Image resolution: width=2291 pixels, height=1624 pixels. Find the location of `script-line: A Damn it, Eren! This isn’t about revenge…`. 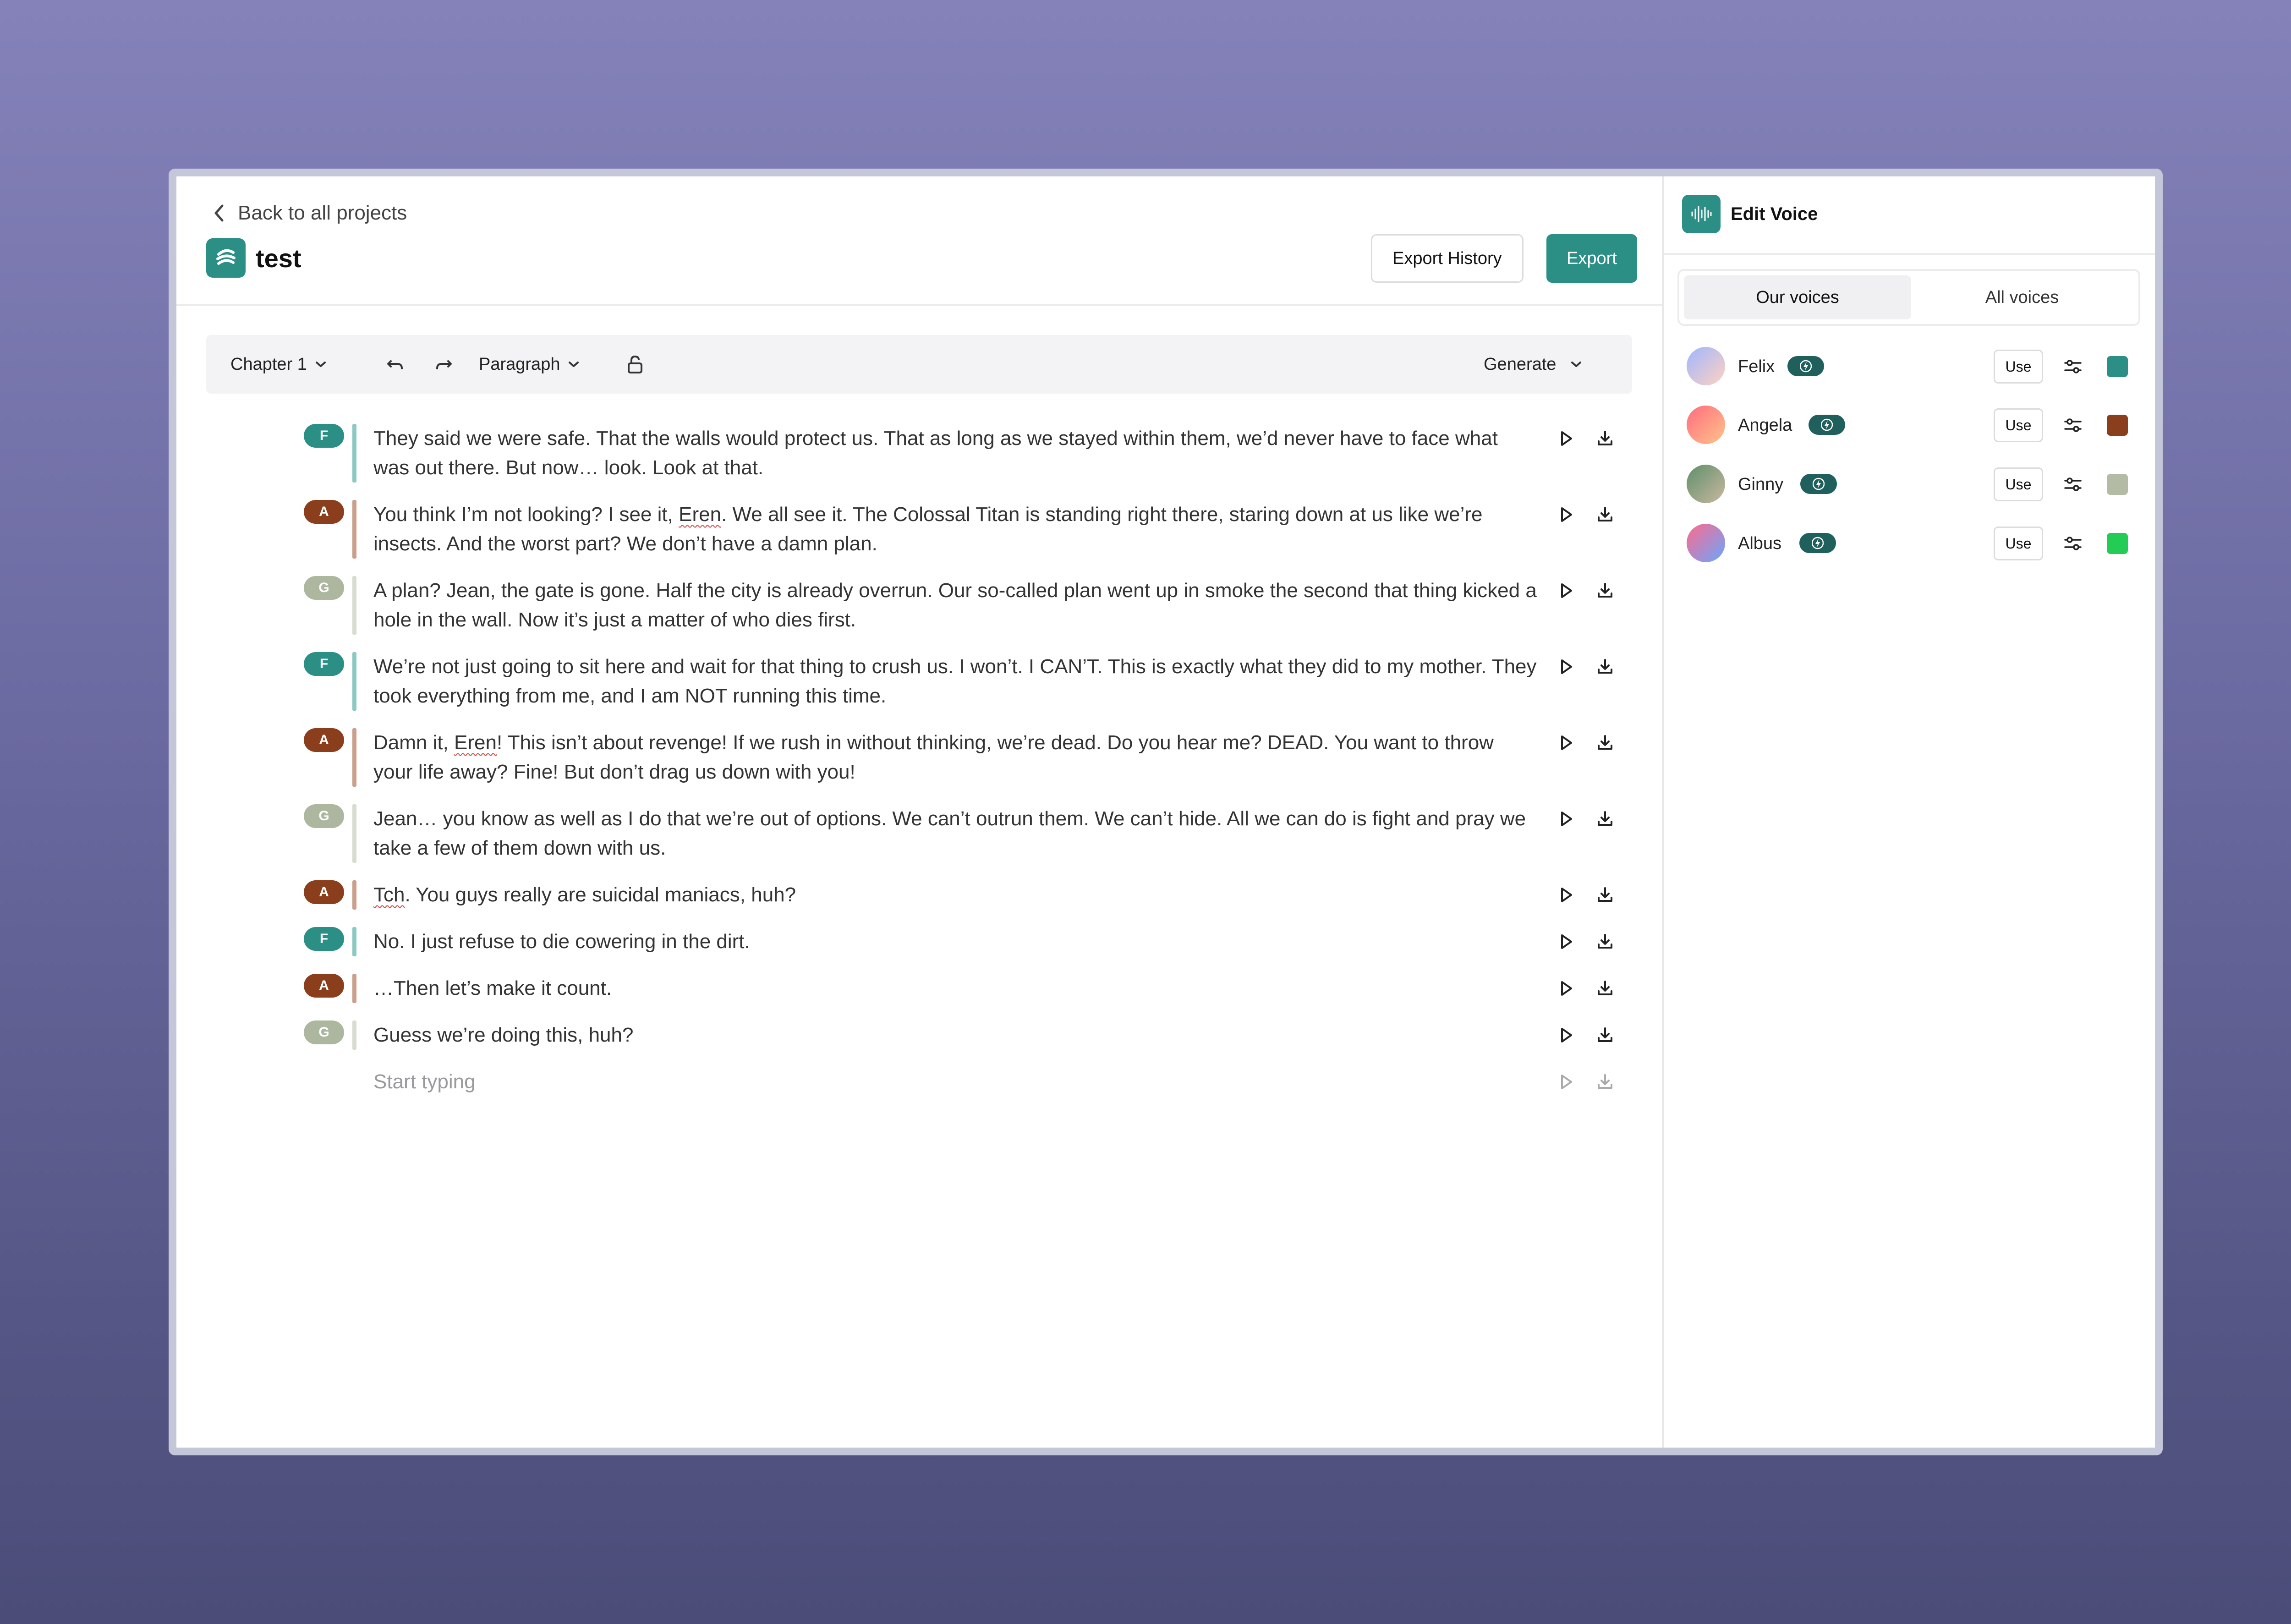

script-line: A Damn it, Eren! This isn’t about revenge… is located at coordinates (919, 757).